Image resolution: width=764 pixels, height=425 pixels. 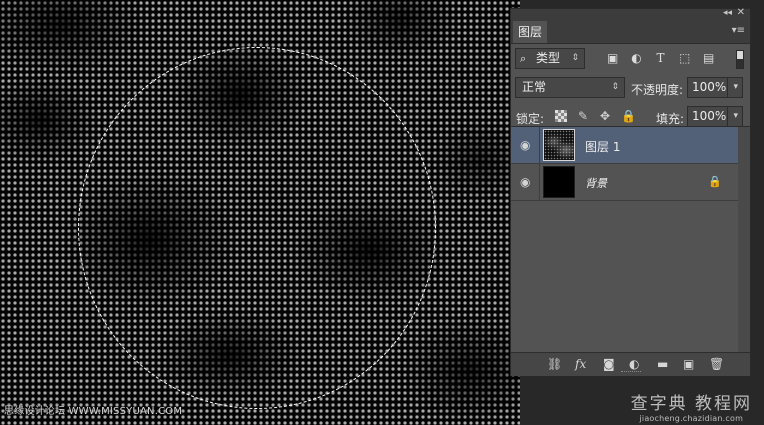 What do you see at coordinates (660, 58) in the screenshot?
I see `type-filter-icon: T` at bounding box center [660, 58].